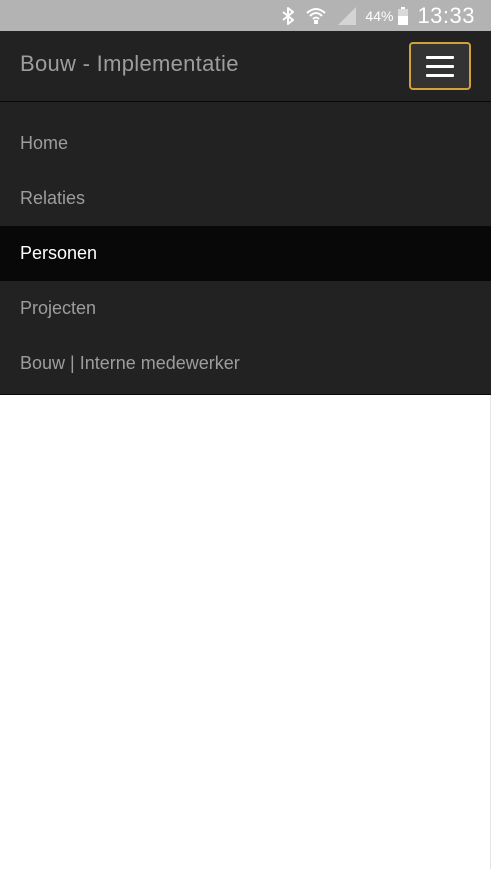 The width and height of the screenshot is (491, 869). I want to click on nav-item-personen: Personen, so click(245, 253).